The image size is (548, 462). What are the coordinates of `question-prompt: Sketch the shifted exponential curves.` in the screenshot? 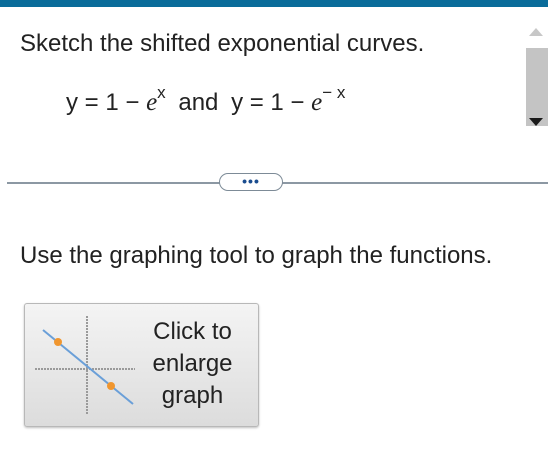 It's located at (222, 43).